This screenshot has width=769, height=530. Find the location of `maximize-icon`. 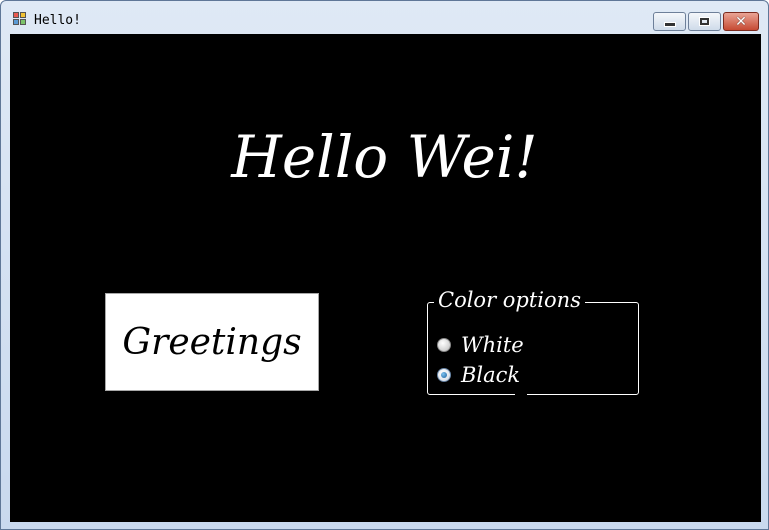

maximize-icon is located at coordinates (704, 21).